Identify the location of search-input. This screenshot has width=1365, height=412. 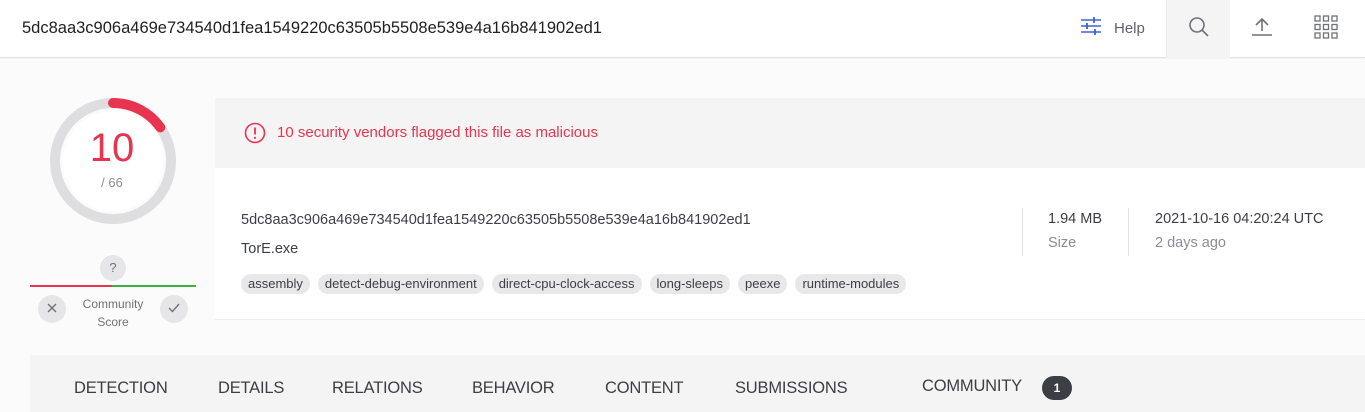
(542, 28).